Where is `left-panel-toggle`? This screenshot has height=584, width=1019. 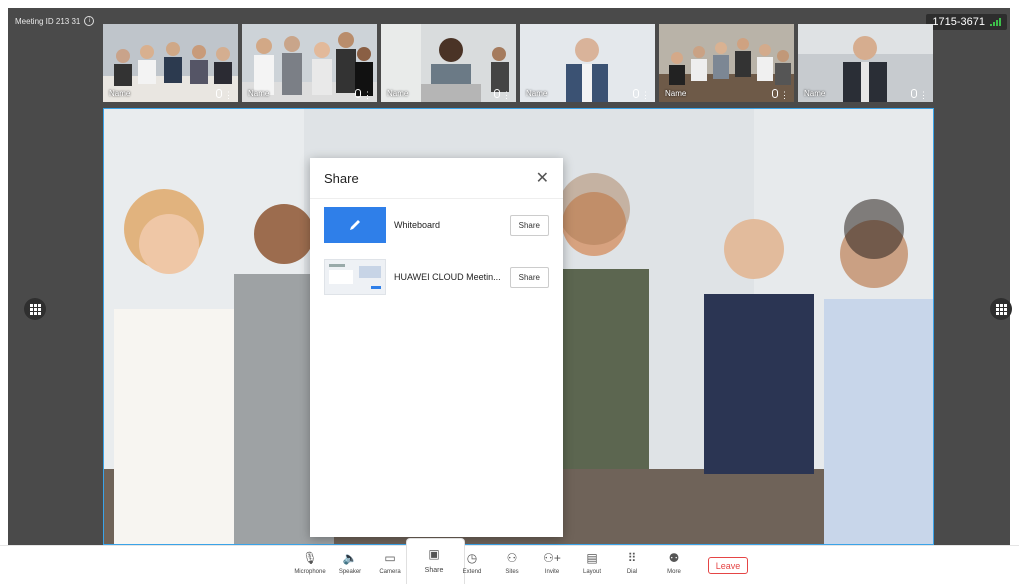 left-panel-toggle is located at coordinates (35, 309).